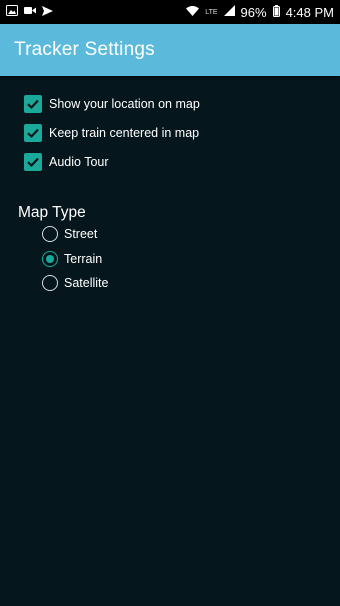  Describe the element at coordinates (276, 12) in the screenshot. I see `battery-icon` at that location.